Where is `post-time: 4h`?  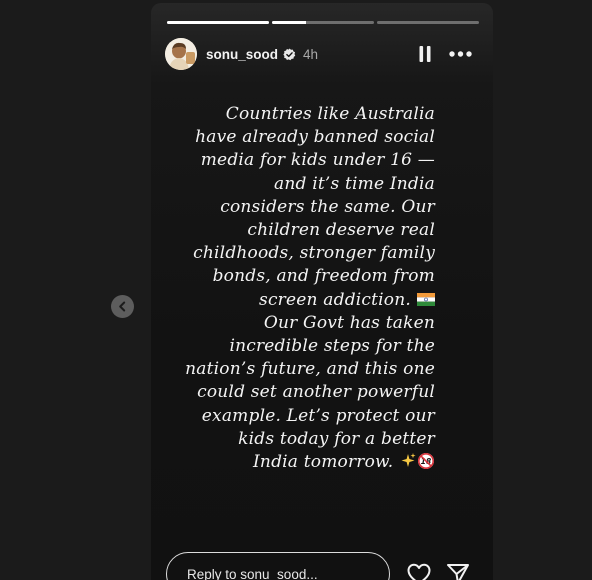 post-time: 4h is located at coordinates (311, 54).